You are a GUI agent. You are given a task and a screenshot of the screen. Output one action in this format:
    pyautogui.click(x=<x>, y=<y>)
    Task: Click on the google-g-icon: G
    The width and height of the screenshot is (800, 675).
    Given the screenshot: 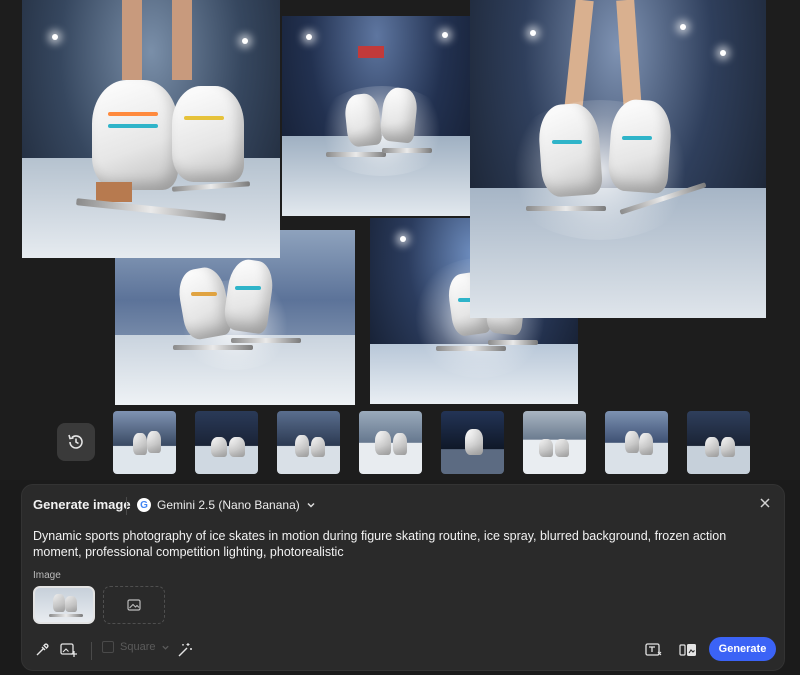 What is the action you would take?
    pyautogui.click(x=144, y=505)
    